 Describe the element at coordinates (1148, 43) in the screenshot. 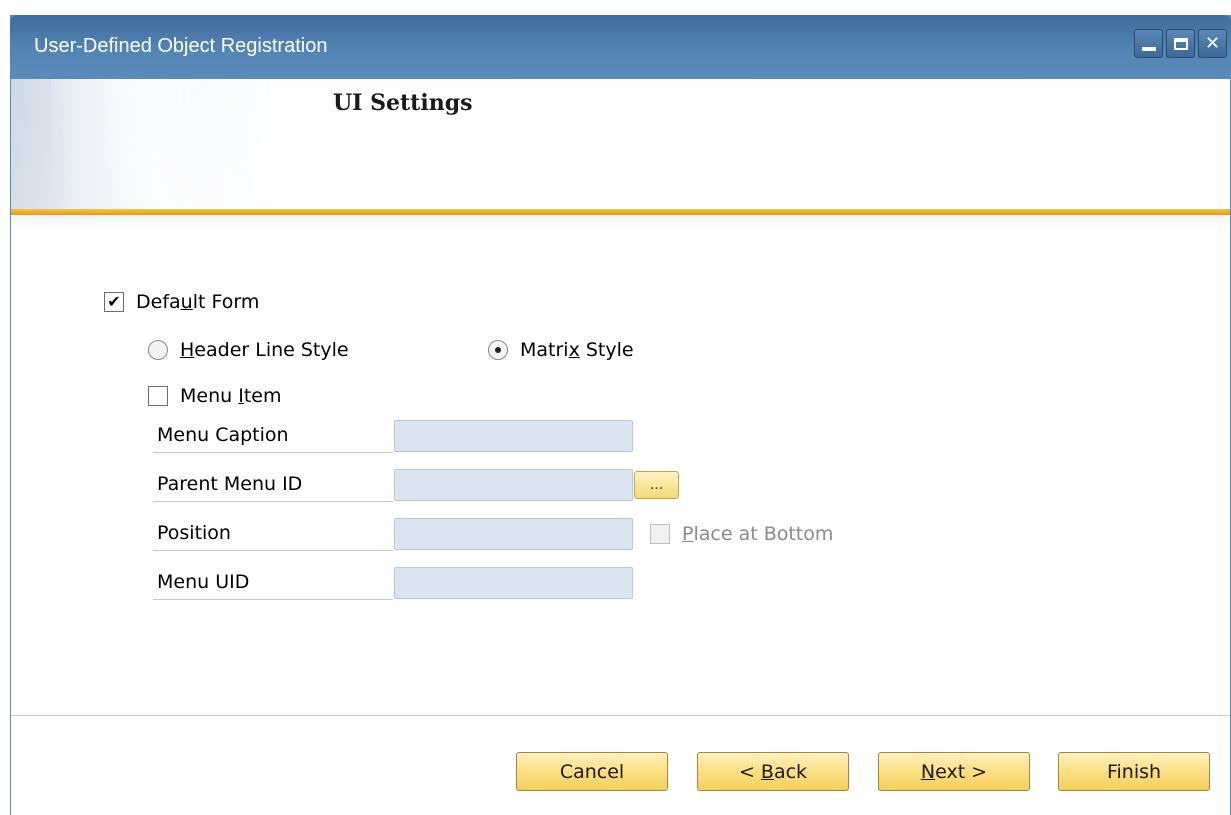

I see `minimize-button` at that location.